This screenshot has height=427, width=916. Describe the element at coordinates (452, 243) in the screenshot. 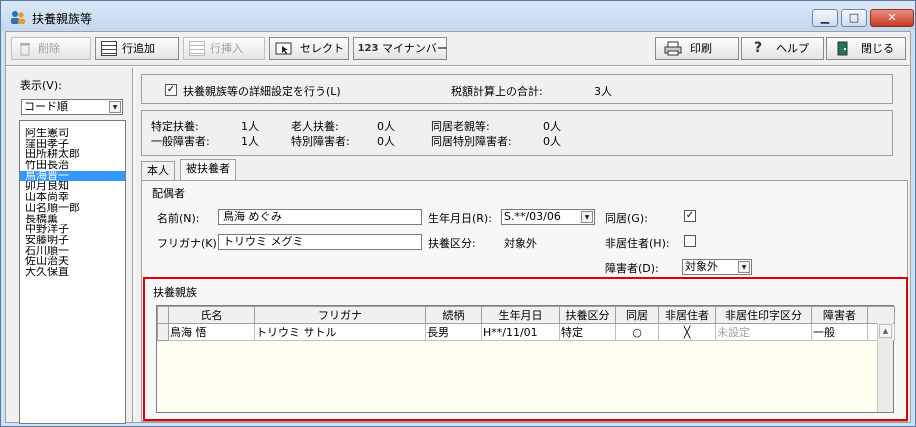

I see `fuyou-kubun-label: 扶養区分:` at that location.